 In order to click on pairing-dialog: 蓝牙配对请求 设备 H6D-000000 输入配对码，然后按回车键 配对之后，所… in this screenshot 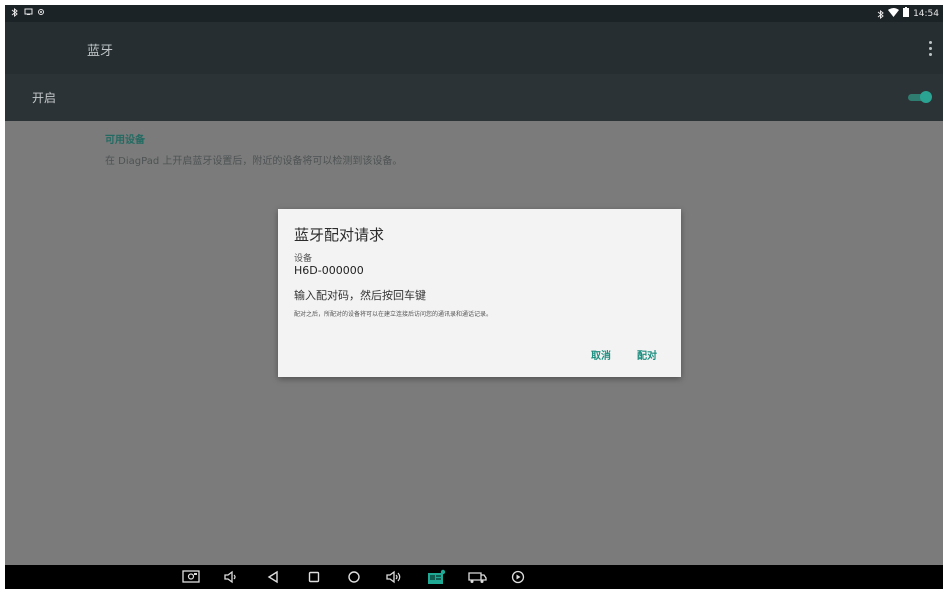, I will do `click(479, 293)`.